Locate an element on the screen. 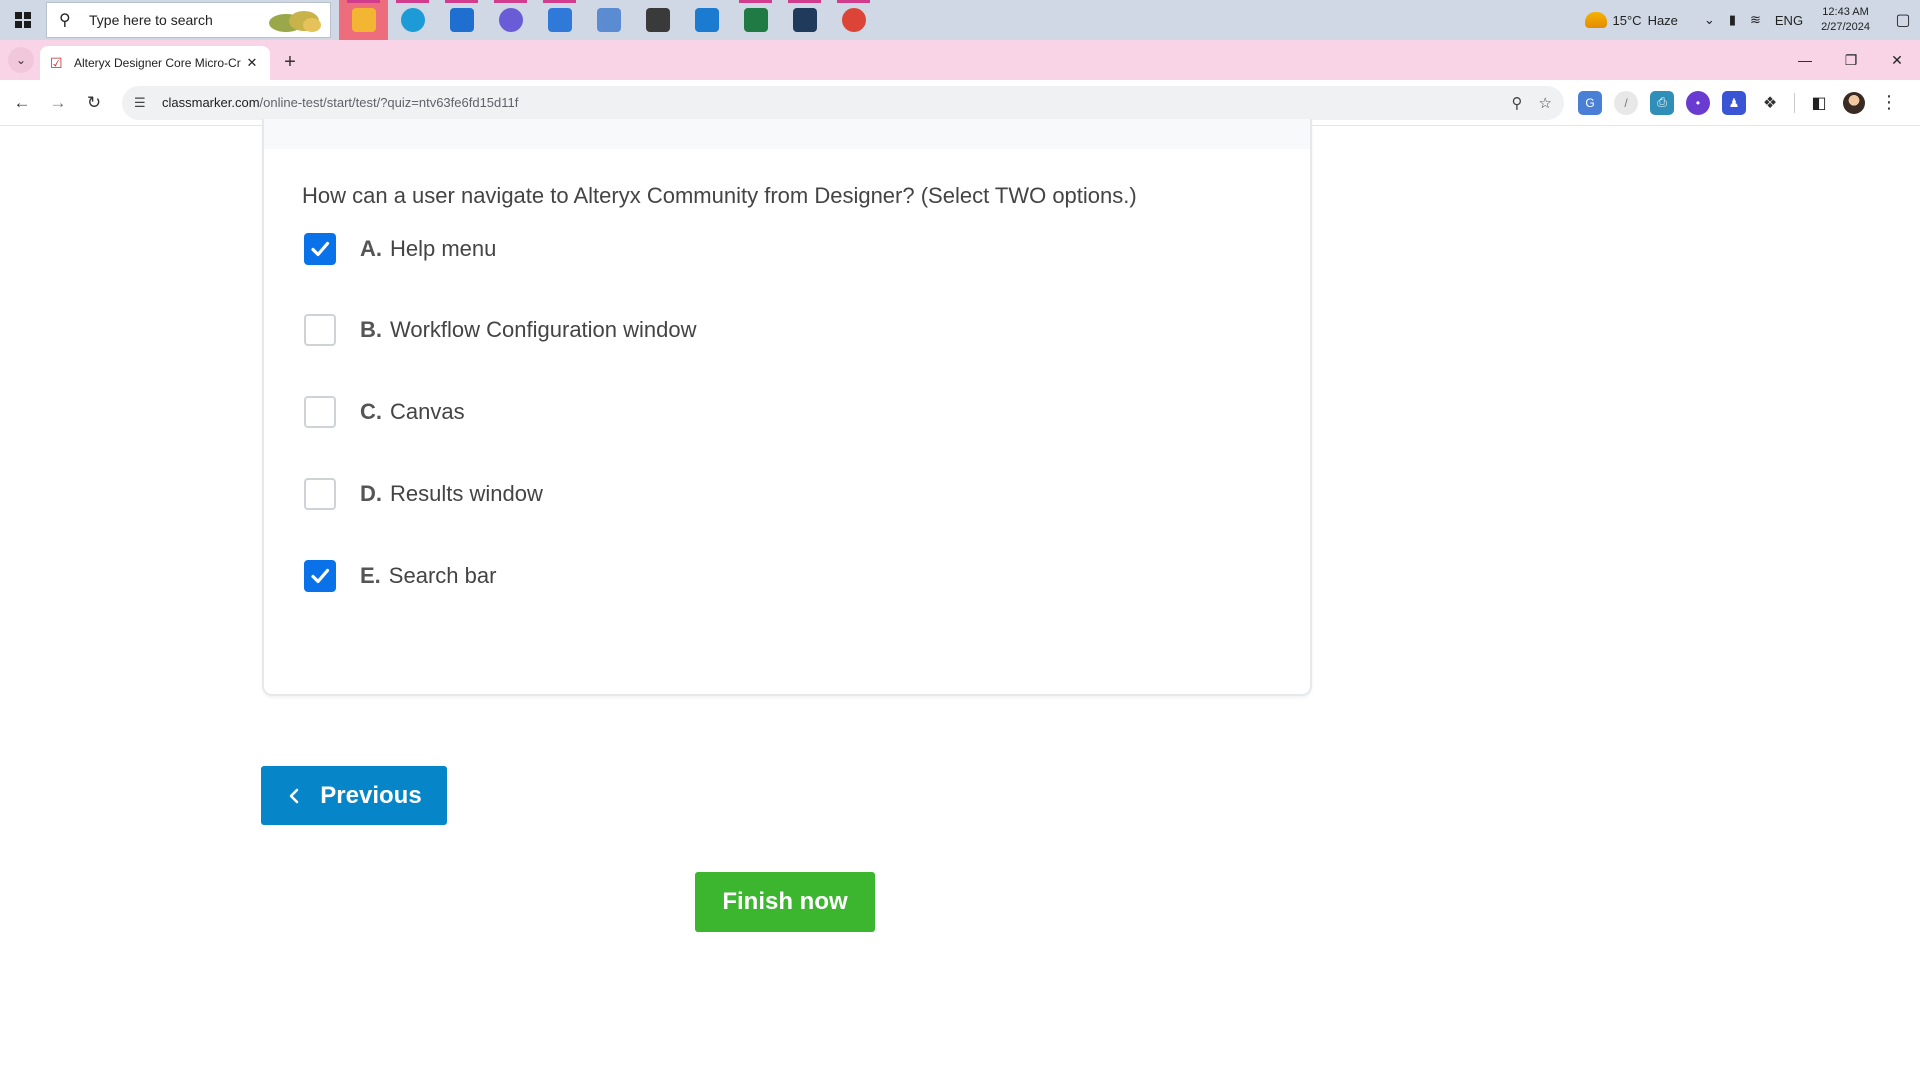 Image resolution: width=1920 pixels, height=1080 pixels. option-text: Canvas is located at coordinates (427, 411).